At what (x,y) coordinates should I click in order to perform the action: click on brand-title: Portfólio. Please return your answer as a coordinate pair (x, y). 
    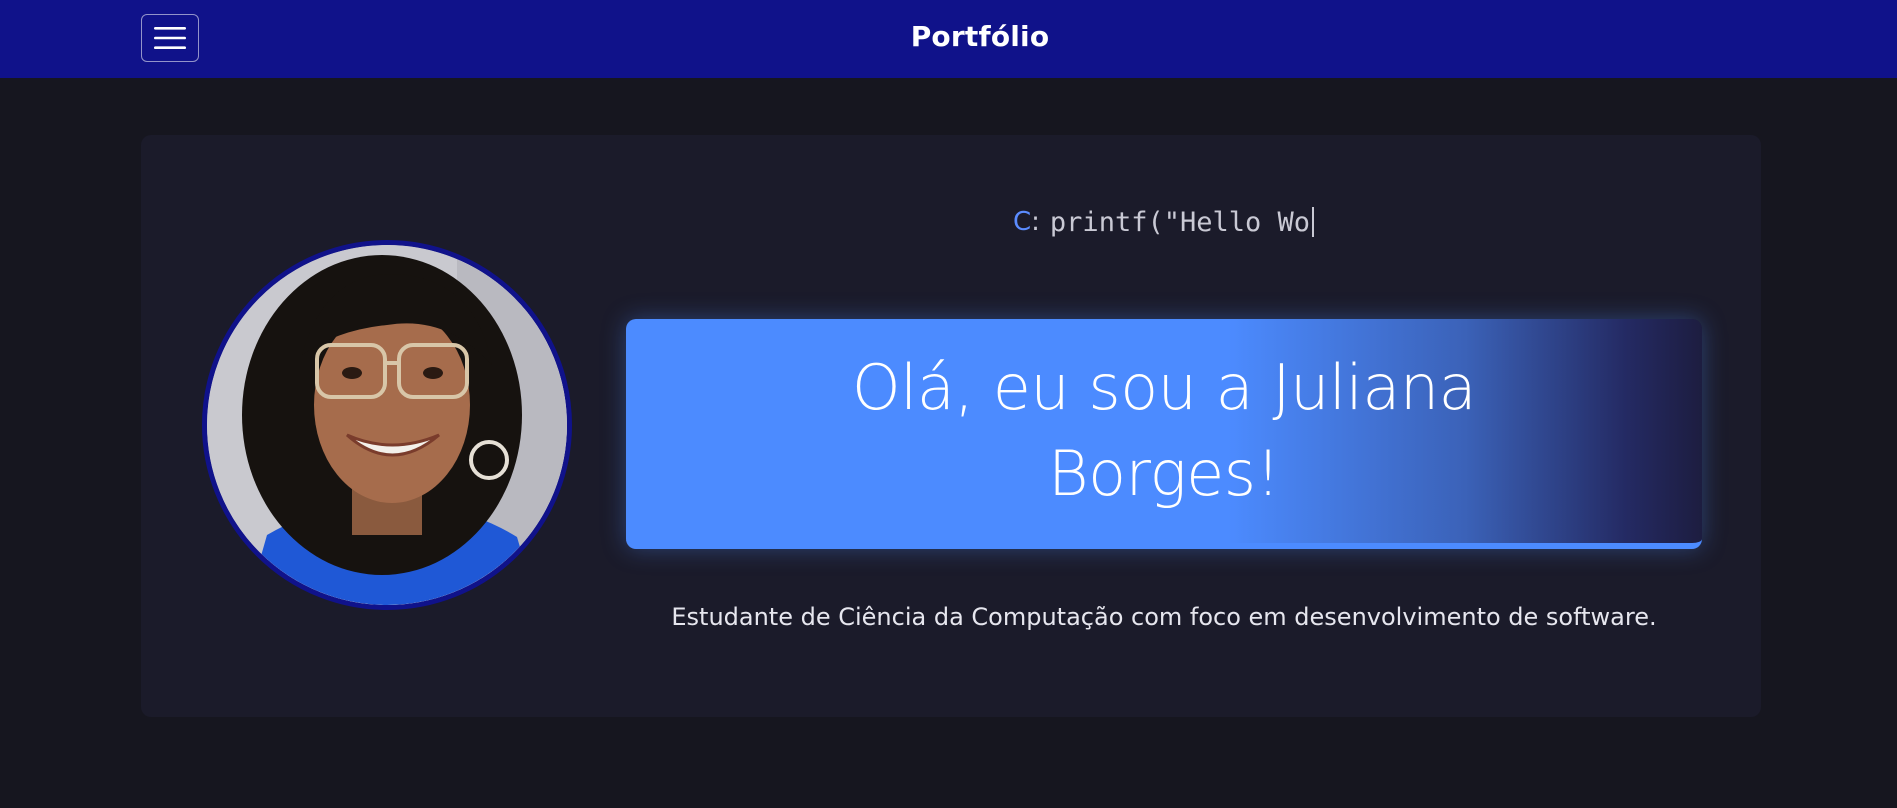
    Looking at the image, I should click on (948, 36).